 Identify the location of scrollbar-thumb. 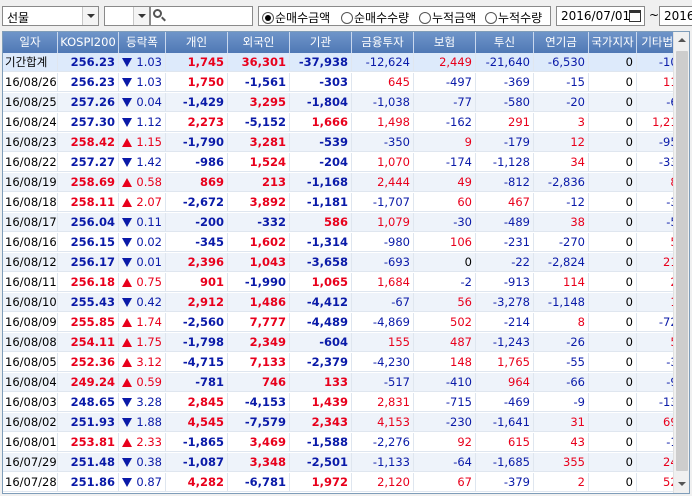
(682, 261).